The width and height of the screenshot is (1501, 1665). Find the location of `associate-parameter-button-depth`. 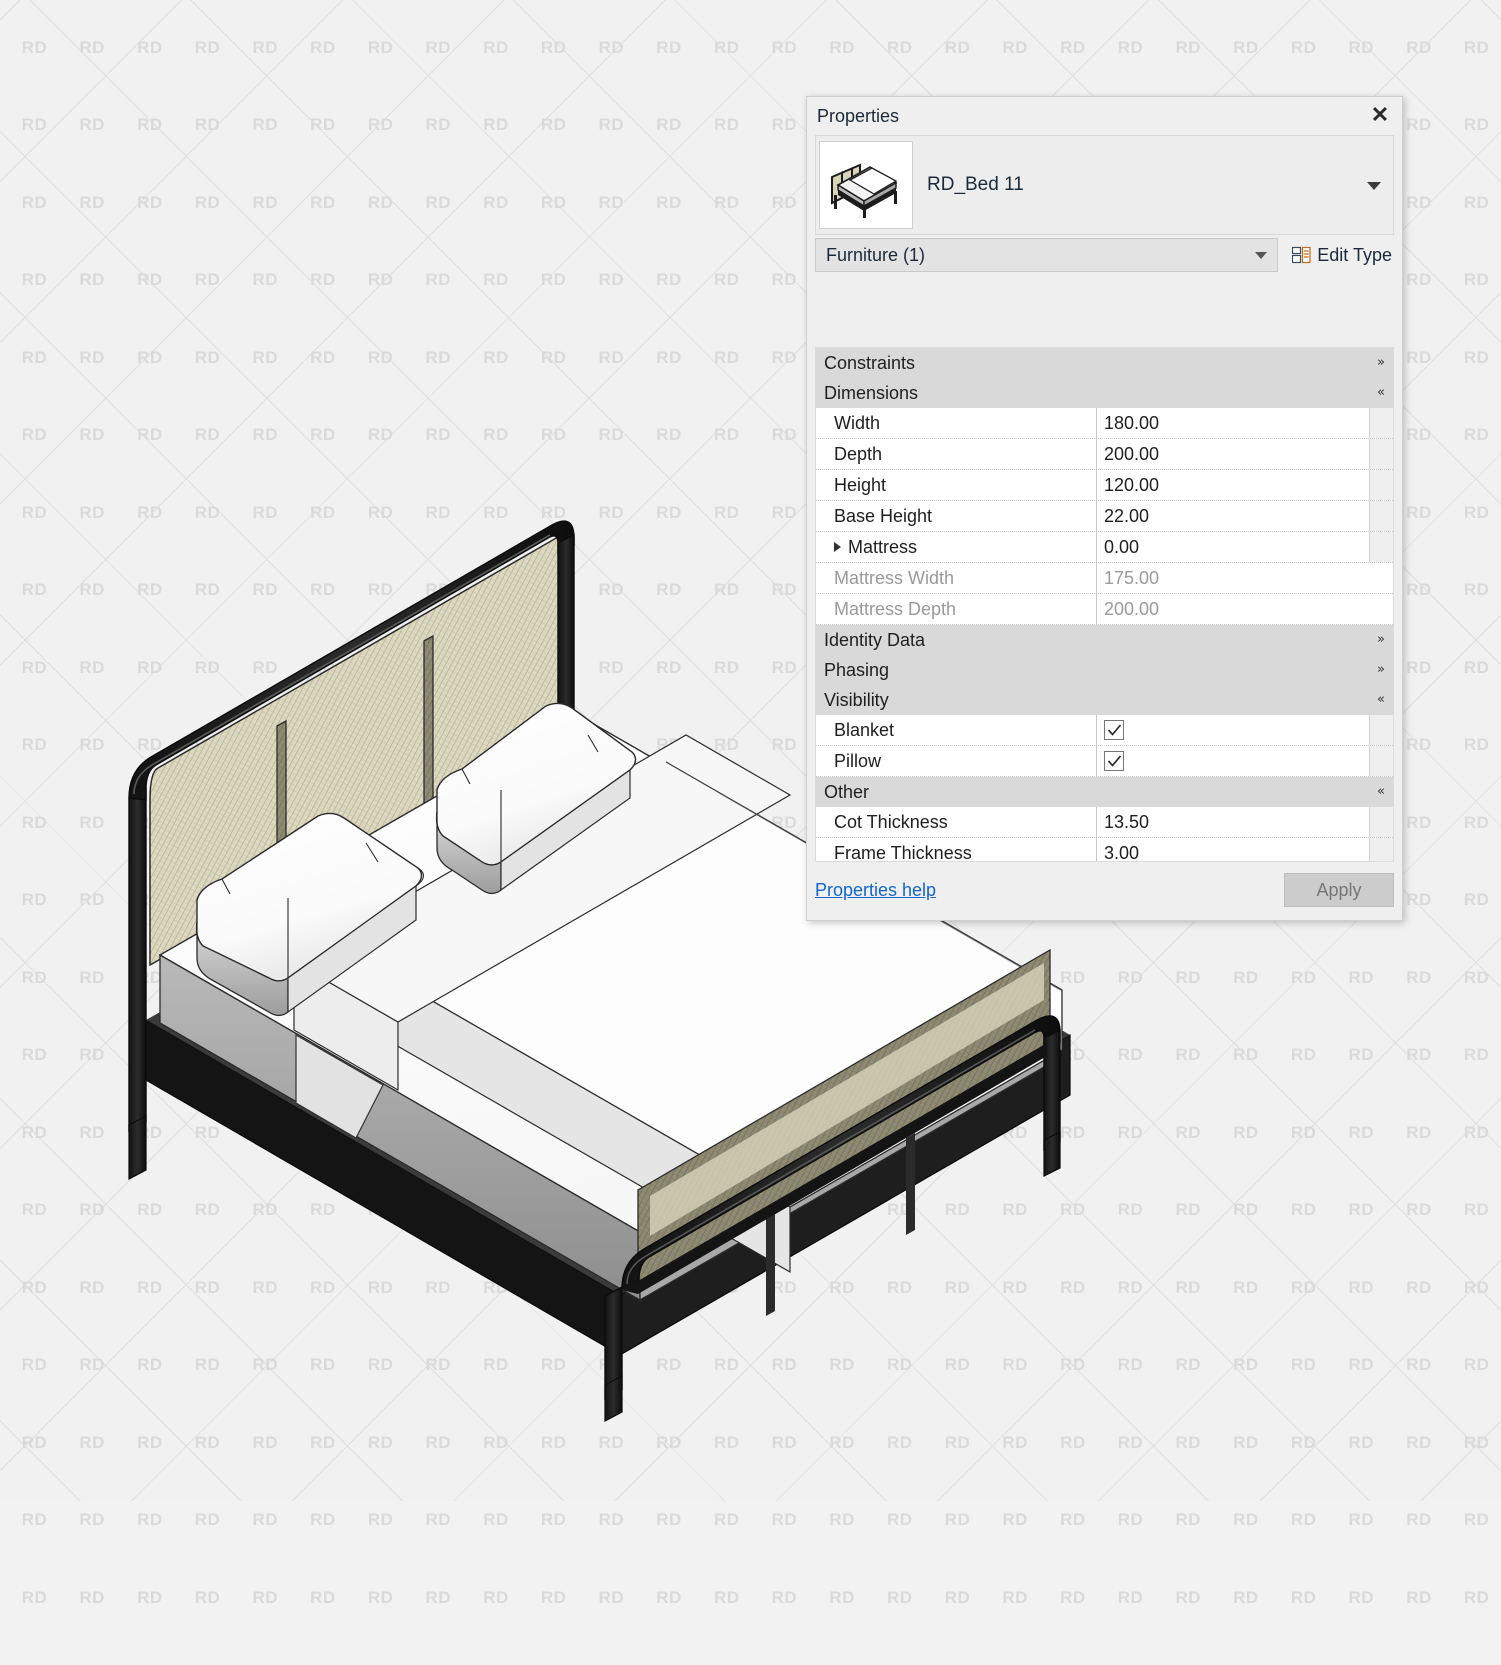

associate-parameter-button-depth is located at coordinates (1381, 454).